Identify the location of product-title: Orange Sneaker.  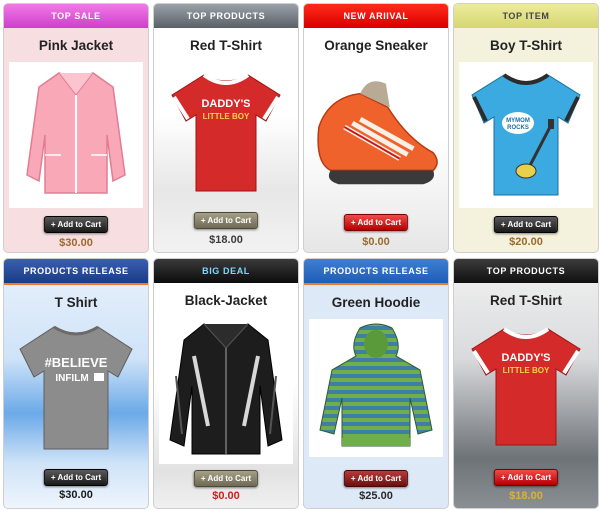
(376, 45).